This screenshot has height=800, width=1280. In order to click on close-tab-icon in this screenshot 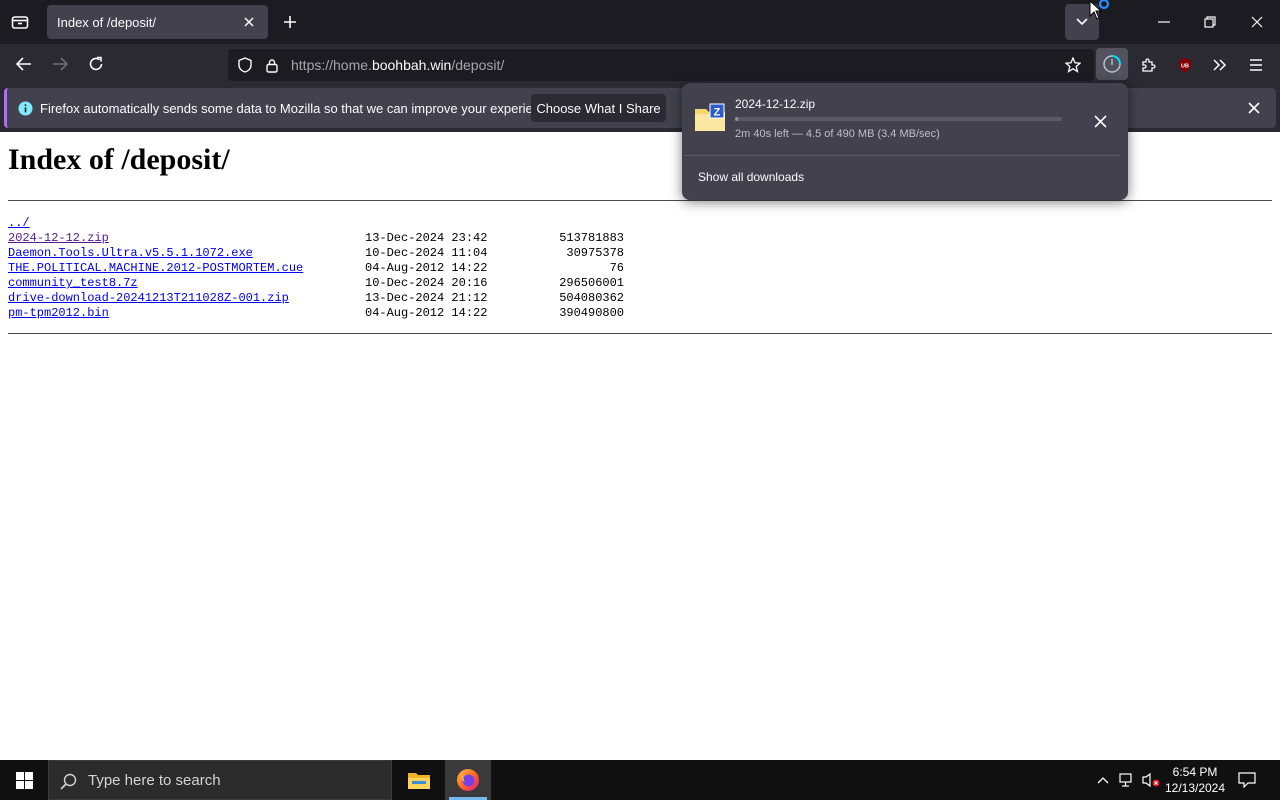, I will do `click(249, 22)`.